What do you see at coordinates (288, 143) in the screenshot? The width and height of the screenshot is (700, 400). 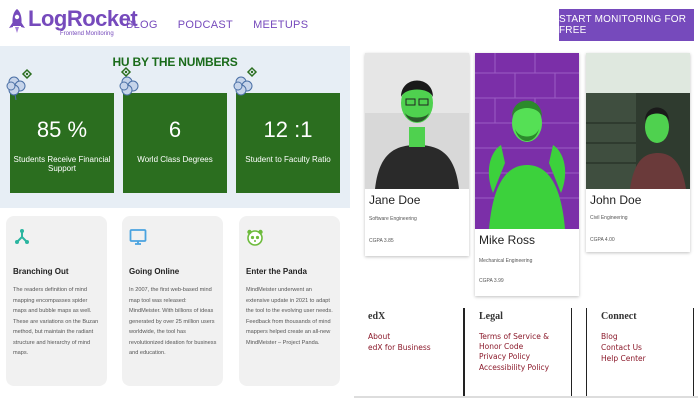 I see `stat-card-ratio: 12 :1 Student to Faculty Ratio` at bounding box center [288, 143].